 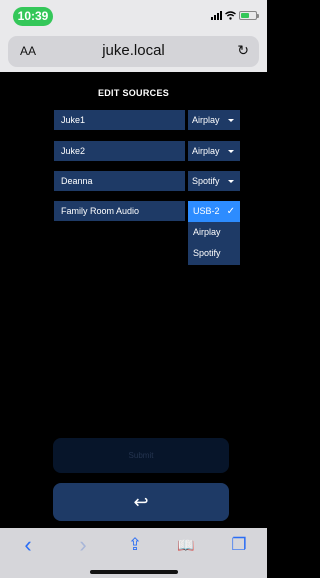 I want to click on reply-arrow-icon: ↩, so click(x=141, y=502).